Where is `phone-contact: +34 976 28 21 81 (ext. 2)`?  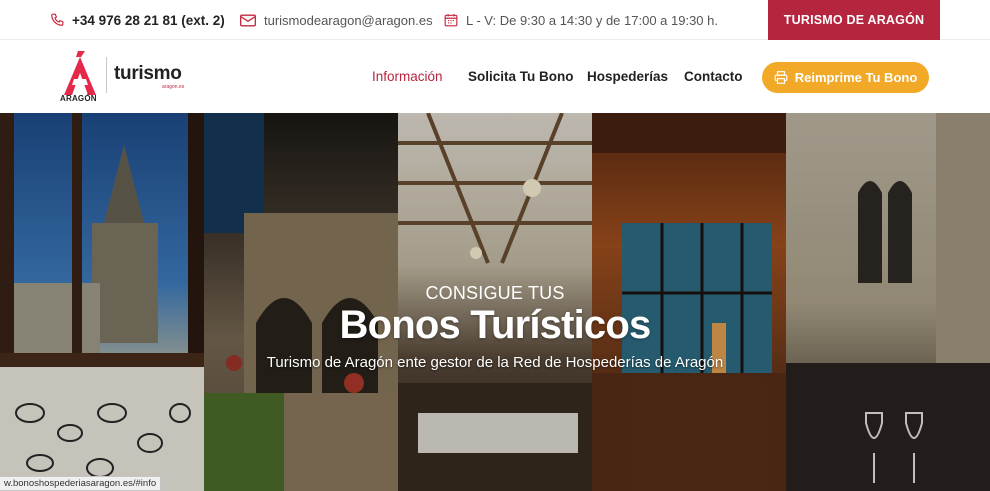
phone-contact: +34 976 28 21 81 (ext. 2) is located at coordinates (137, 20).